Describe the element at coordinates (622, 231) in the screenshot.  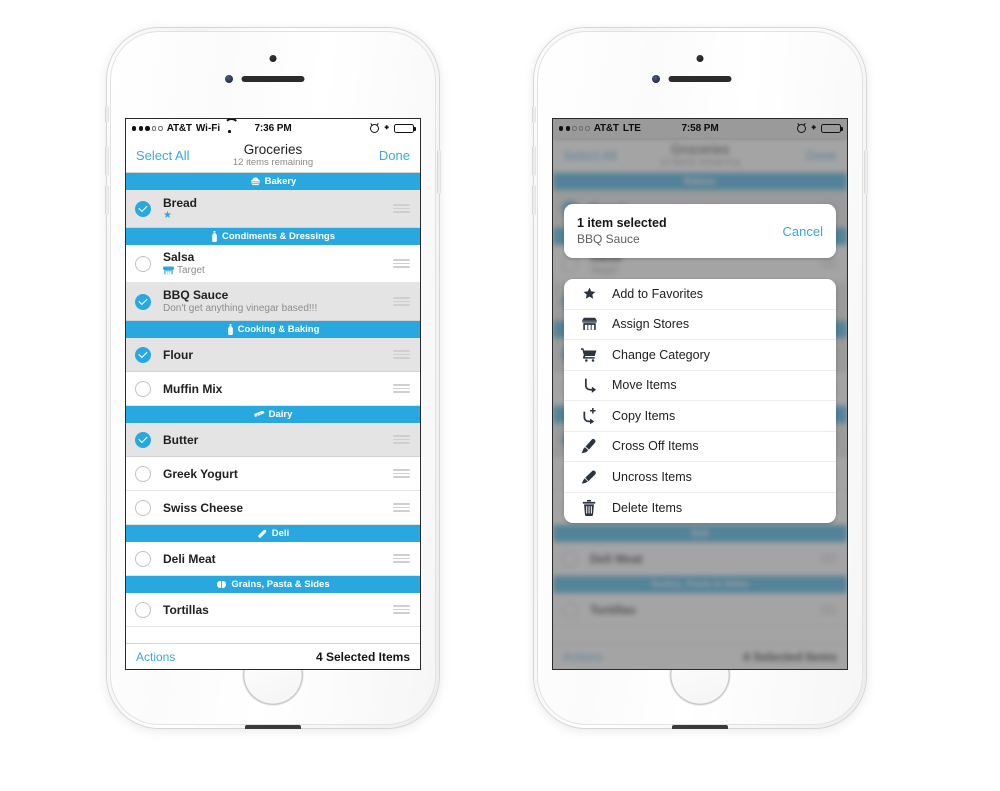
I see `selection-summary: 1 item selected BBQ Sauce` at that location.